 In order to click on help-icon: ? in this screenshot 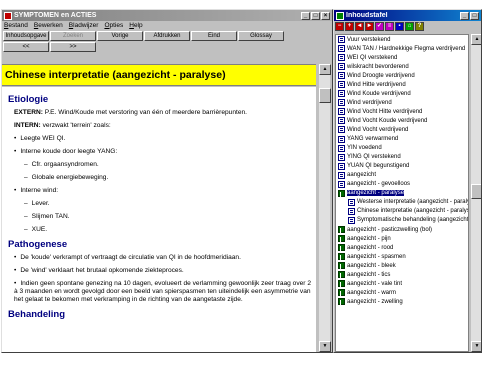, I will do `click(419, 26)`.